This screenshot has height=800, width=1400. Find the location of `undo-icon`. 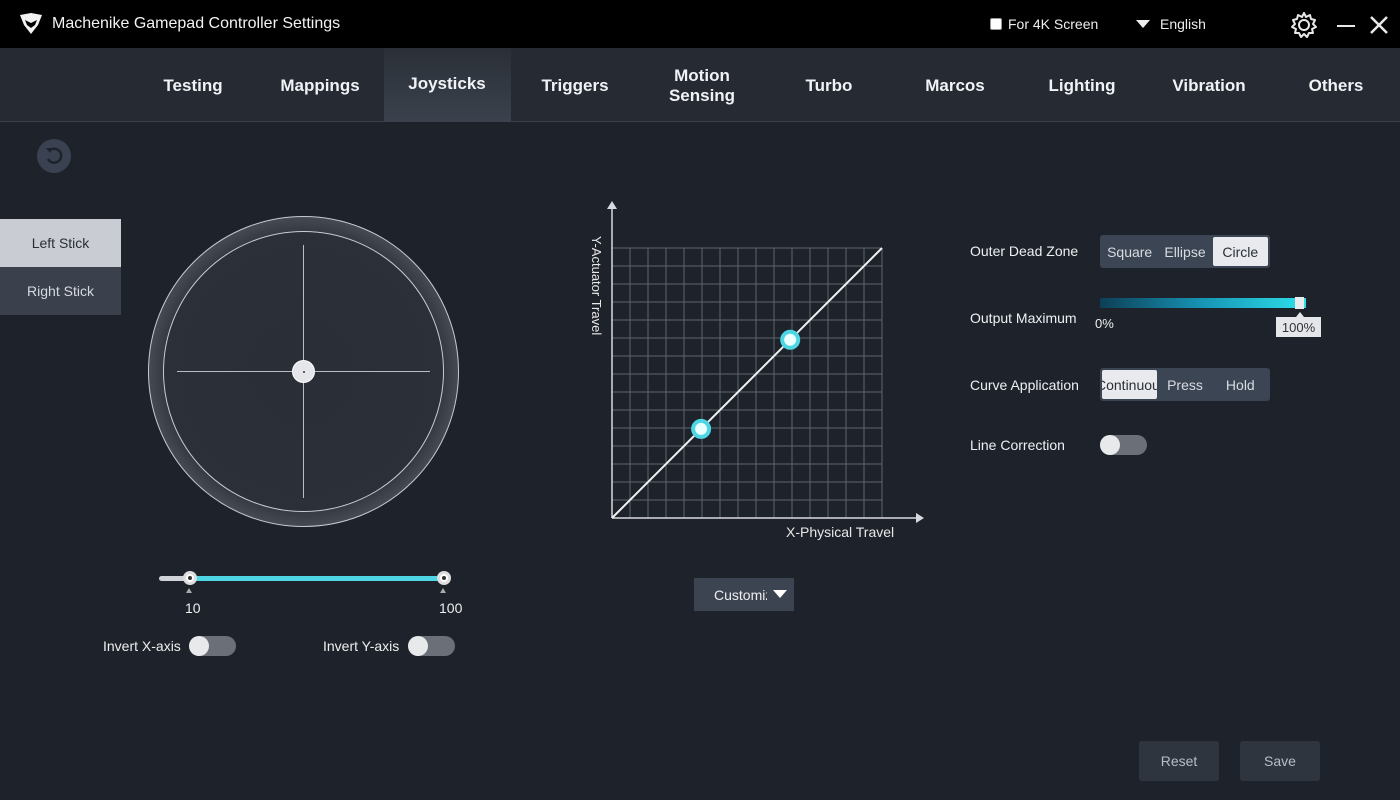

undo-icon is located at coordinates (54, 155).